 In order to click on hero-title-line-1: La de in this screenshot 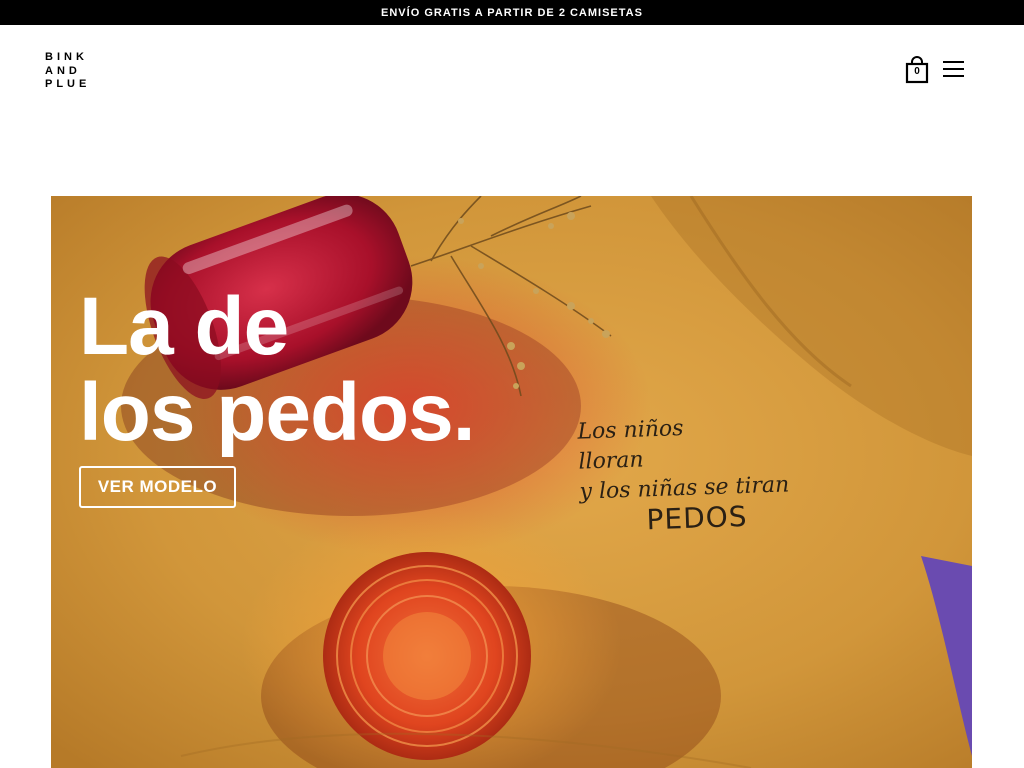, I will do `click(184, 326)`.